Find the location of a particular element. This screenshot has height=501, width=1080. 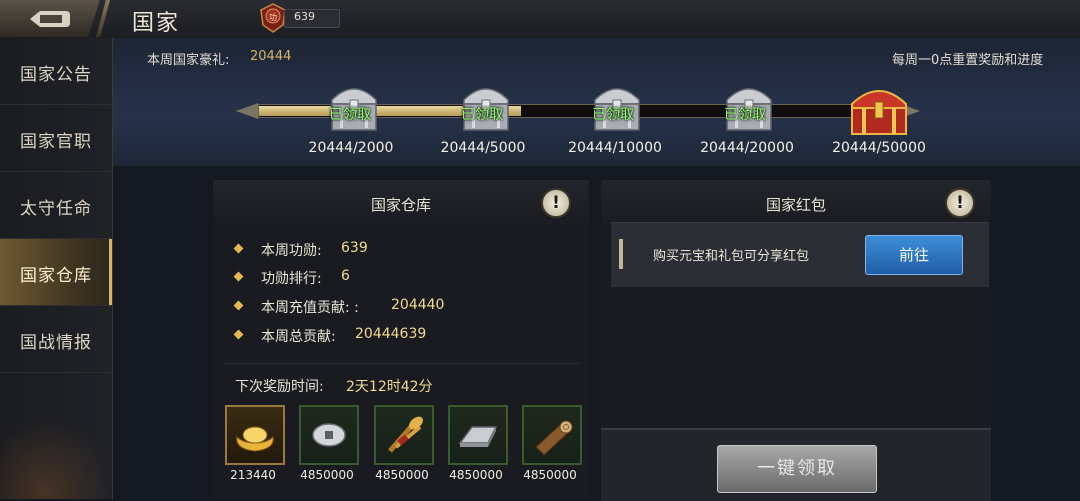

milestone-progress-label: 20444/2000 is located at coordinates (351, 148).